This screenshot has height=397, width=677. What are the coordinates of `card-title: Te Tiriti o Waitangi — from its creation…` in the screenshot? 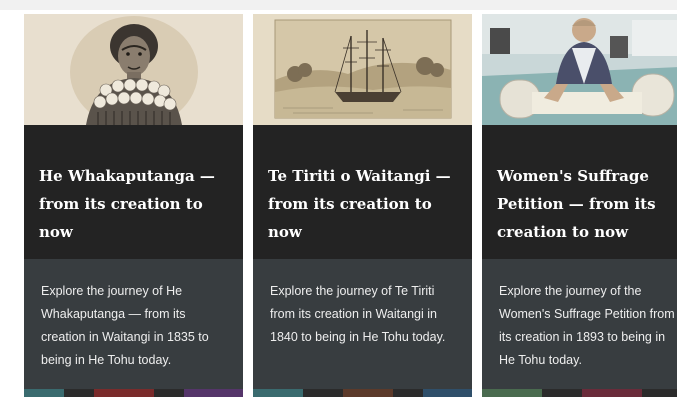 It's located at (363, 204).